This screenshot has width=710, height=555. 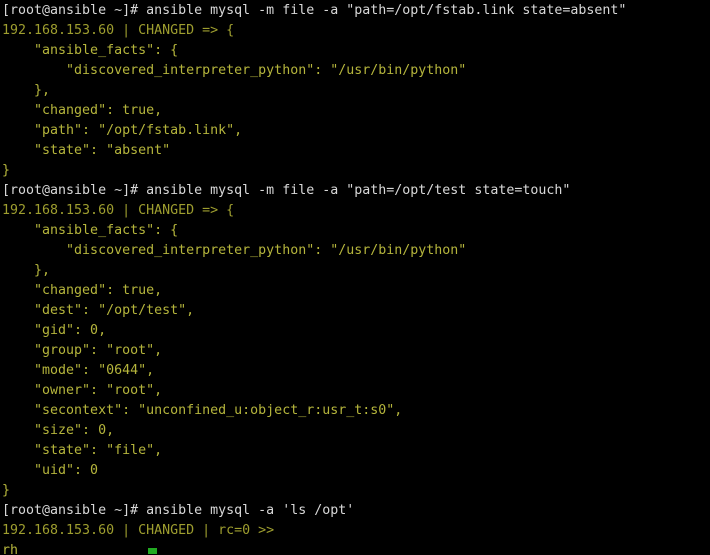 I want to click on terminal-output-line: "mode": "0644",, so click(x=78, y=370).